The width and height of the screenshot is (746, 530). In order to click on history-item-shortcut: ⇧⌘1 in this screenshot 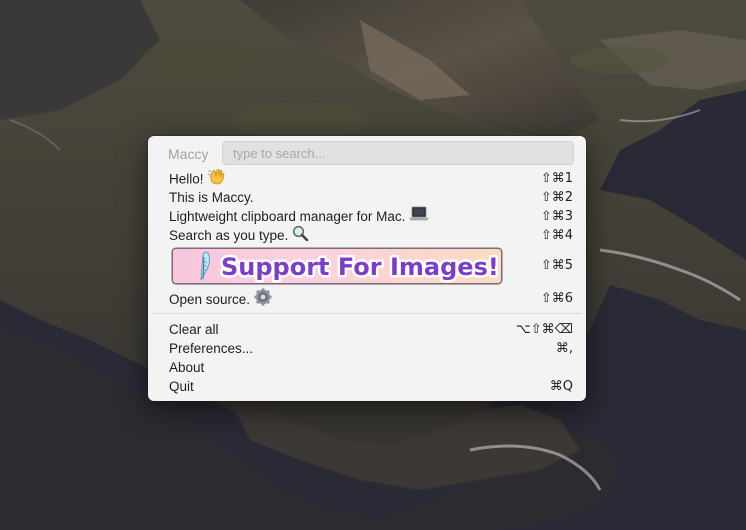, I will do `click(556, 178)`.